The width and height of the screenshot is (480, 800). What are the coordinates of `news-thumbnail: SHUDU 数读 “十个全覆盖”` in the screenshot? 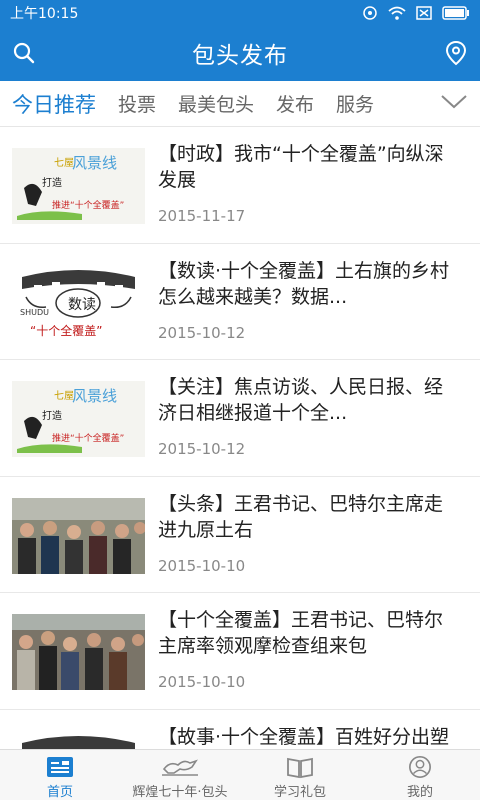 It's located at (78, 302).